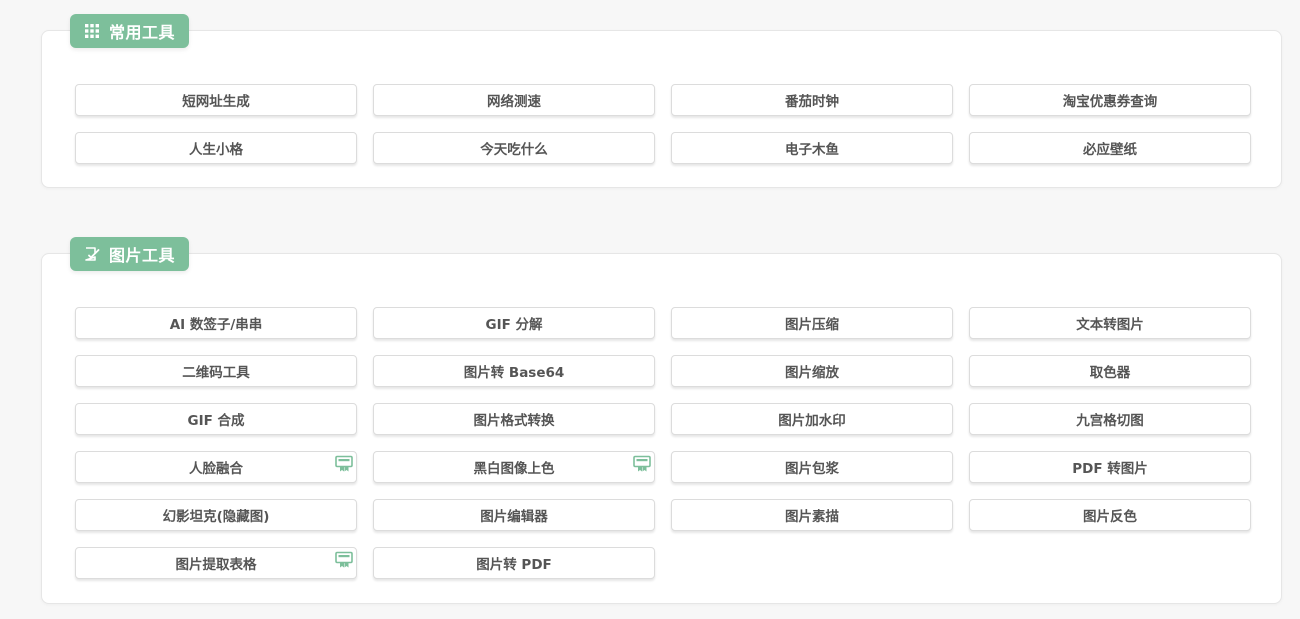 Image resolution: width=1300 pixels, height=619 pixels. I want to click on tool-button-label: 图片缩放, so click(812, 373).